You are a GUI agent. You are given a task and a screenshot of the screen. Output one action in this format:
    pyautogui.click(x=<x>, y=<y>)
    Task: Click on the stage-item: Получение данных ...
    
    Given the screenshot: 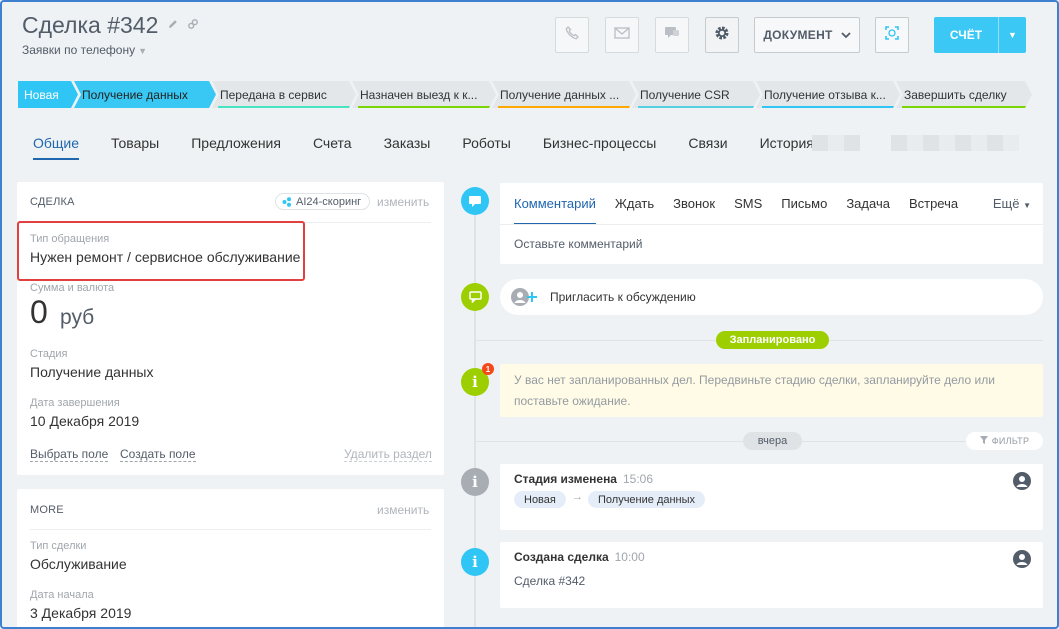 What is the action you would take?
    pyautogui.click(x=564, y=94)
    